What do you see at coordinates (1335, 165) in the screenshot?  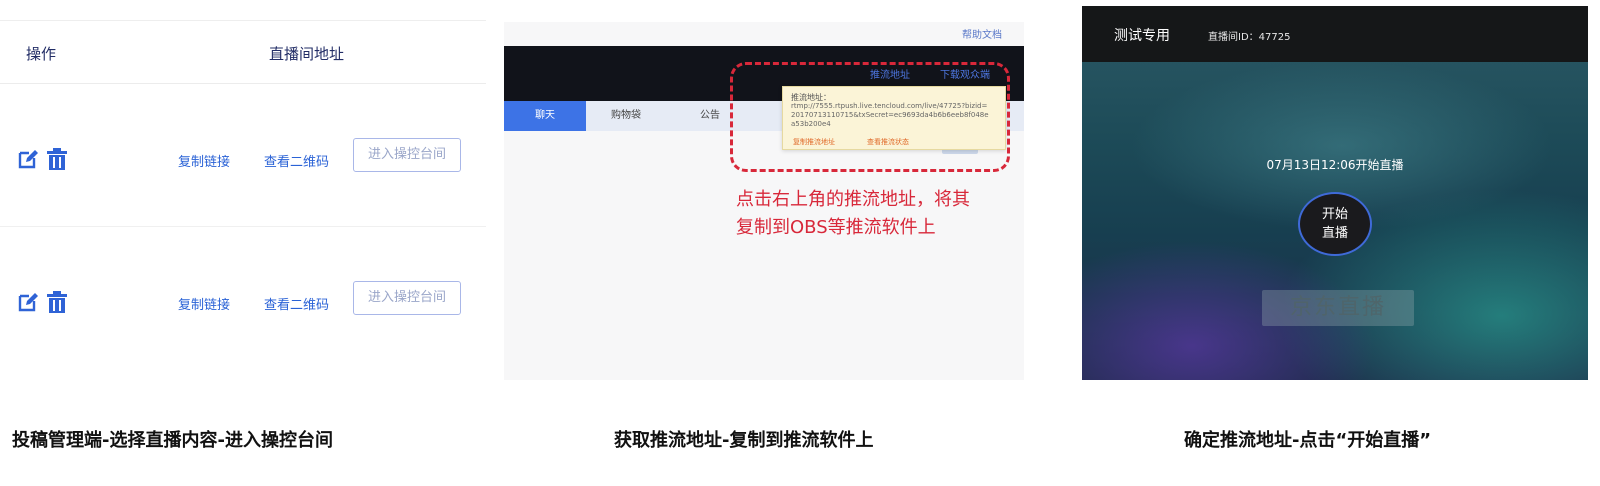 I see `start-time-text: 07月13日12:06开始直播` at bounding box center [1335, 165].